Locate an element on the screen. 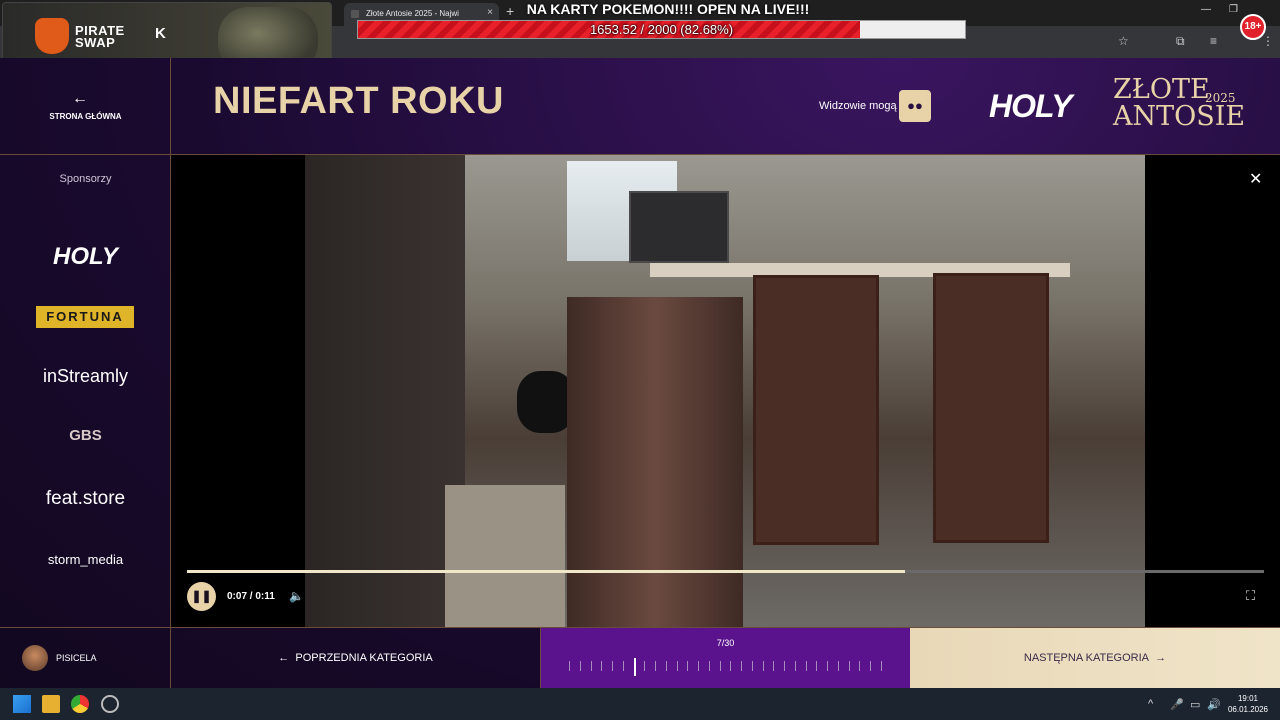 This screenshot has height=720, width=1280. next-category-label: NASTĘPNA KATEGORIA is located at coordinates (1086, 658).